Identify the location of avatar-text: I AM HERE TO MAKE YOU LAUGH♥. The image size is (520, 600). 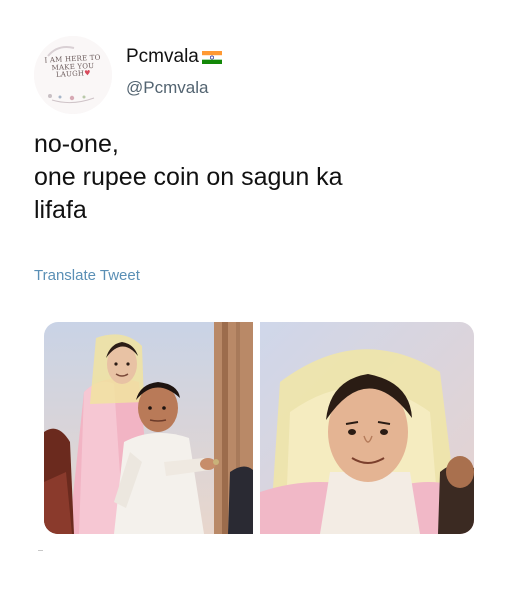
(72, 67).